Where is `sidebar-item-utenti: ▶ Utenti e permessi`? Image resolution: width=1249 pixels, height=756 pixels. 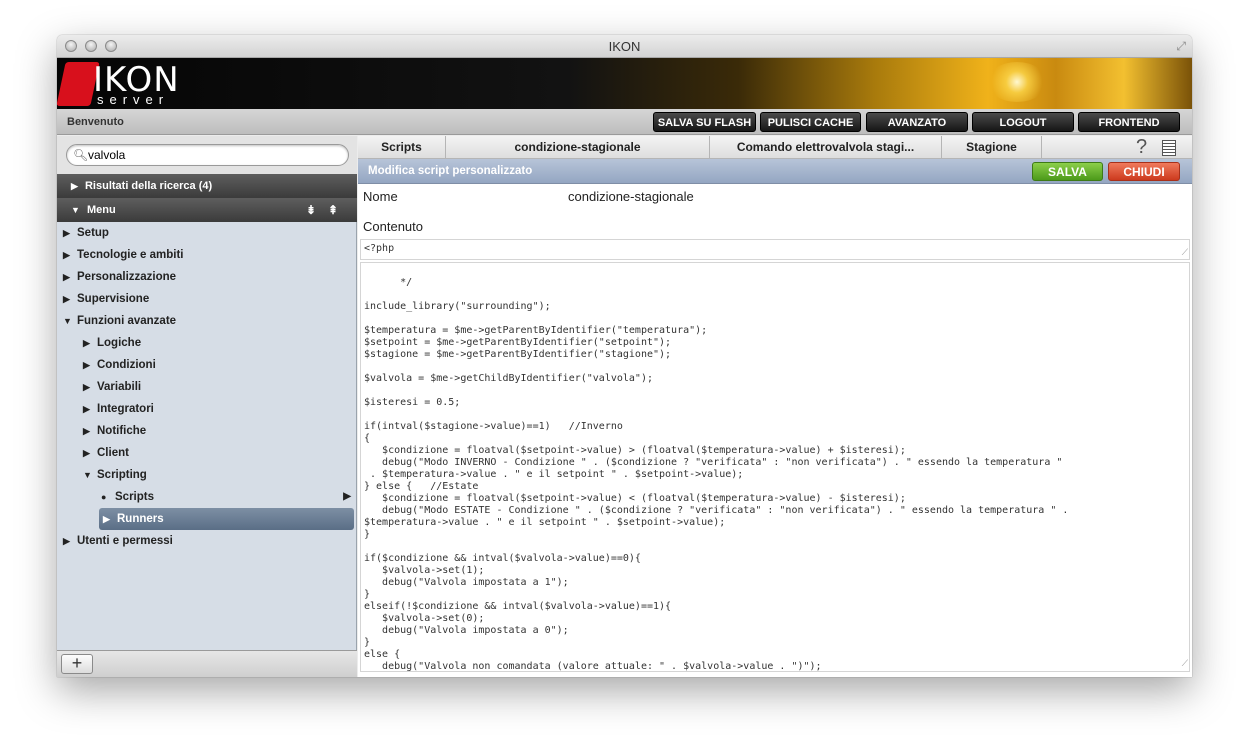
sidebar-item-utenti: ▶ Utenti e permessi is located at coordinates (118, 541).